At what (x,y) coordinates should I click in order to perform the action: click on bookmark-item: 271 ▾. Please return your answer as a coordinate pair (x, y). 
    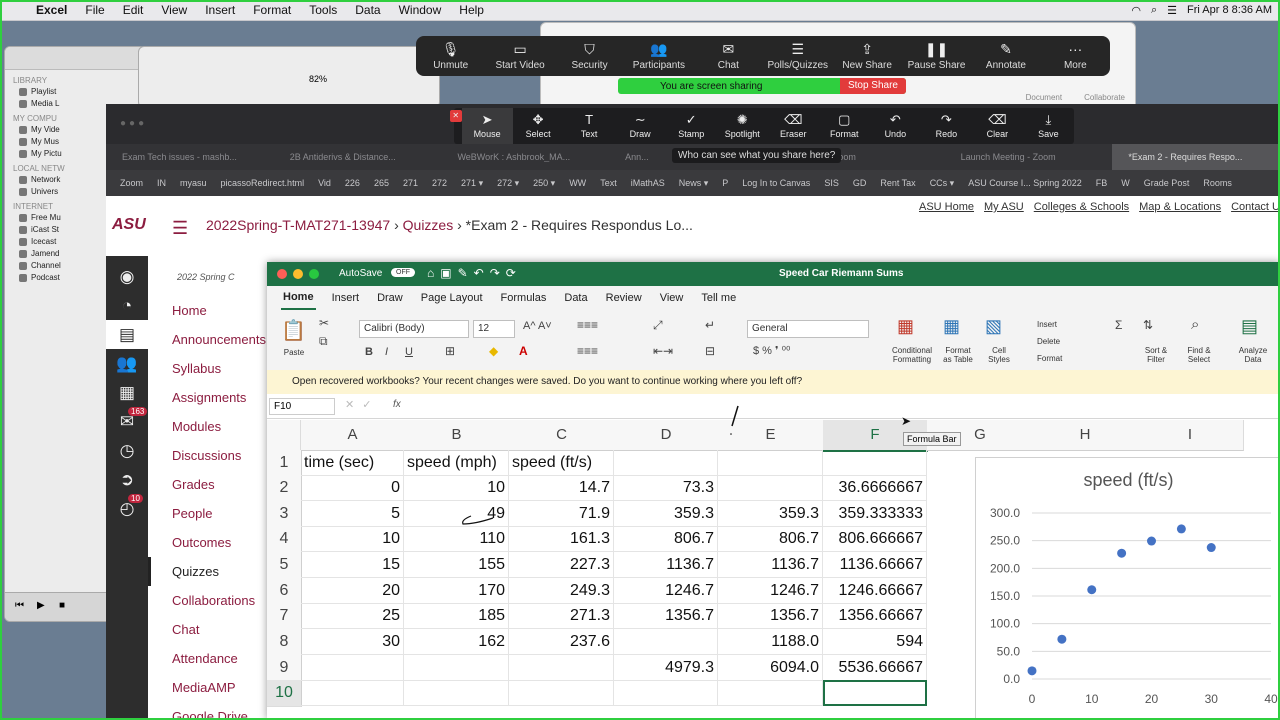
    Looking at the image, I should click on (472, 183).